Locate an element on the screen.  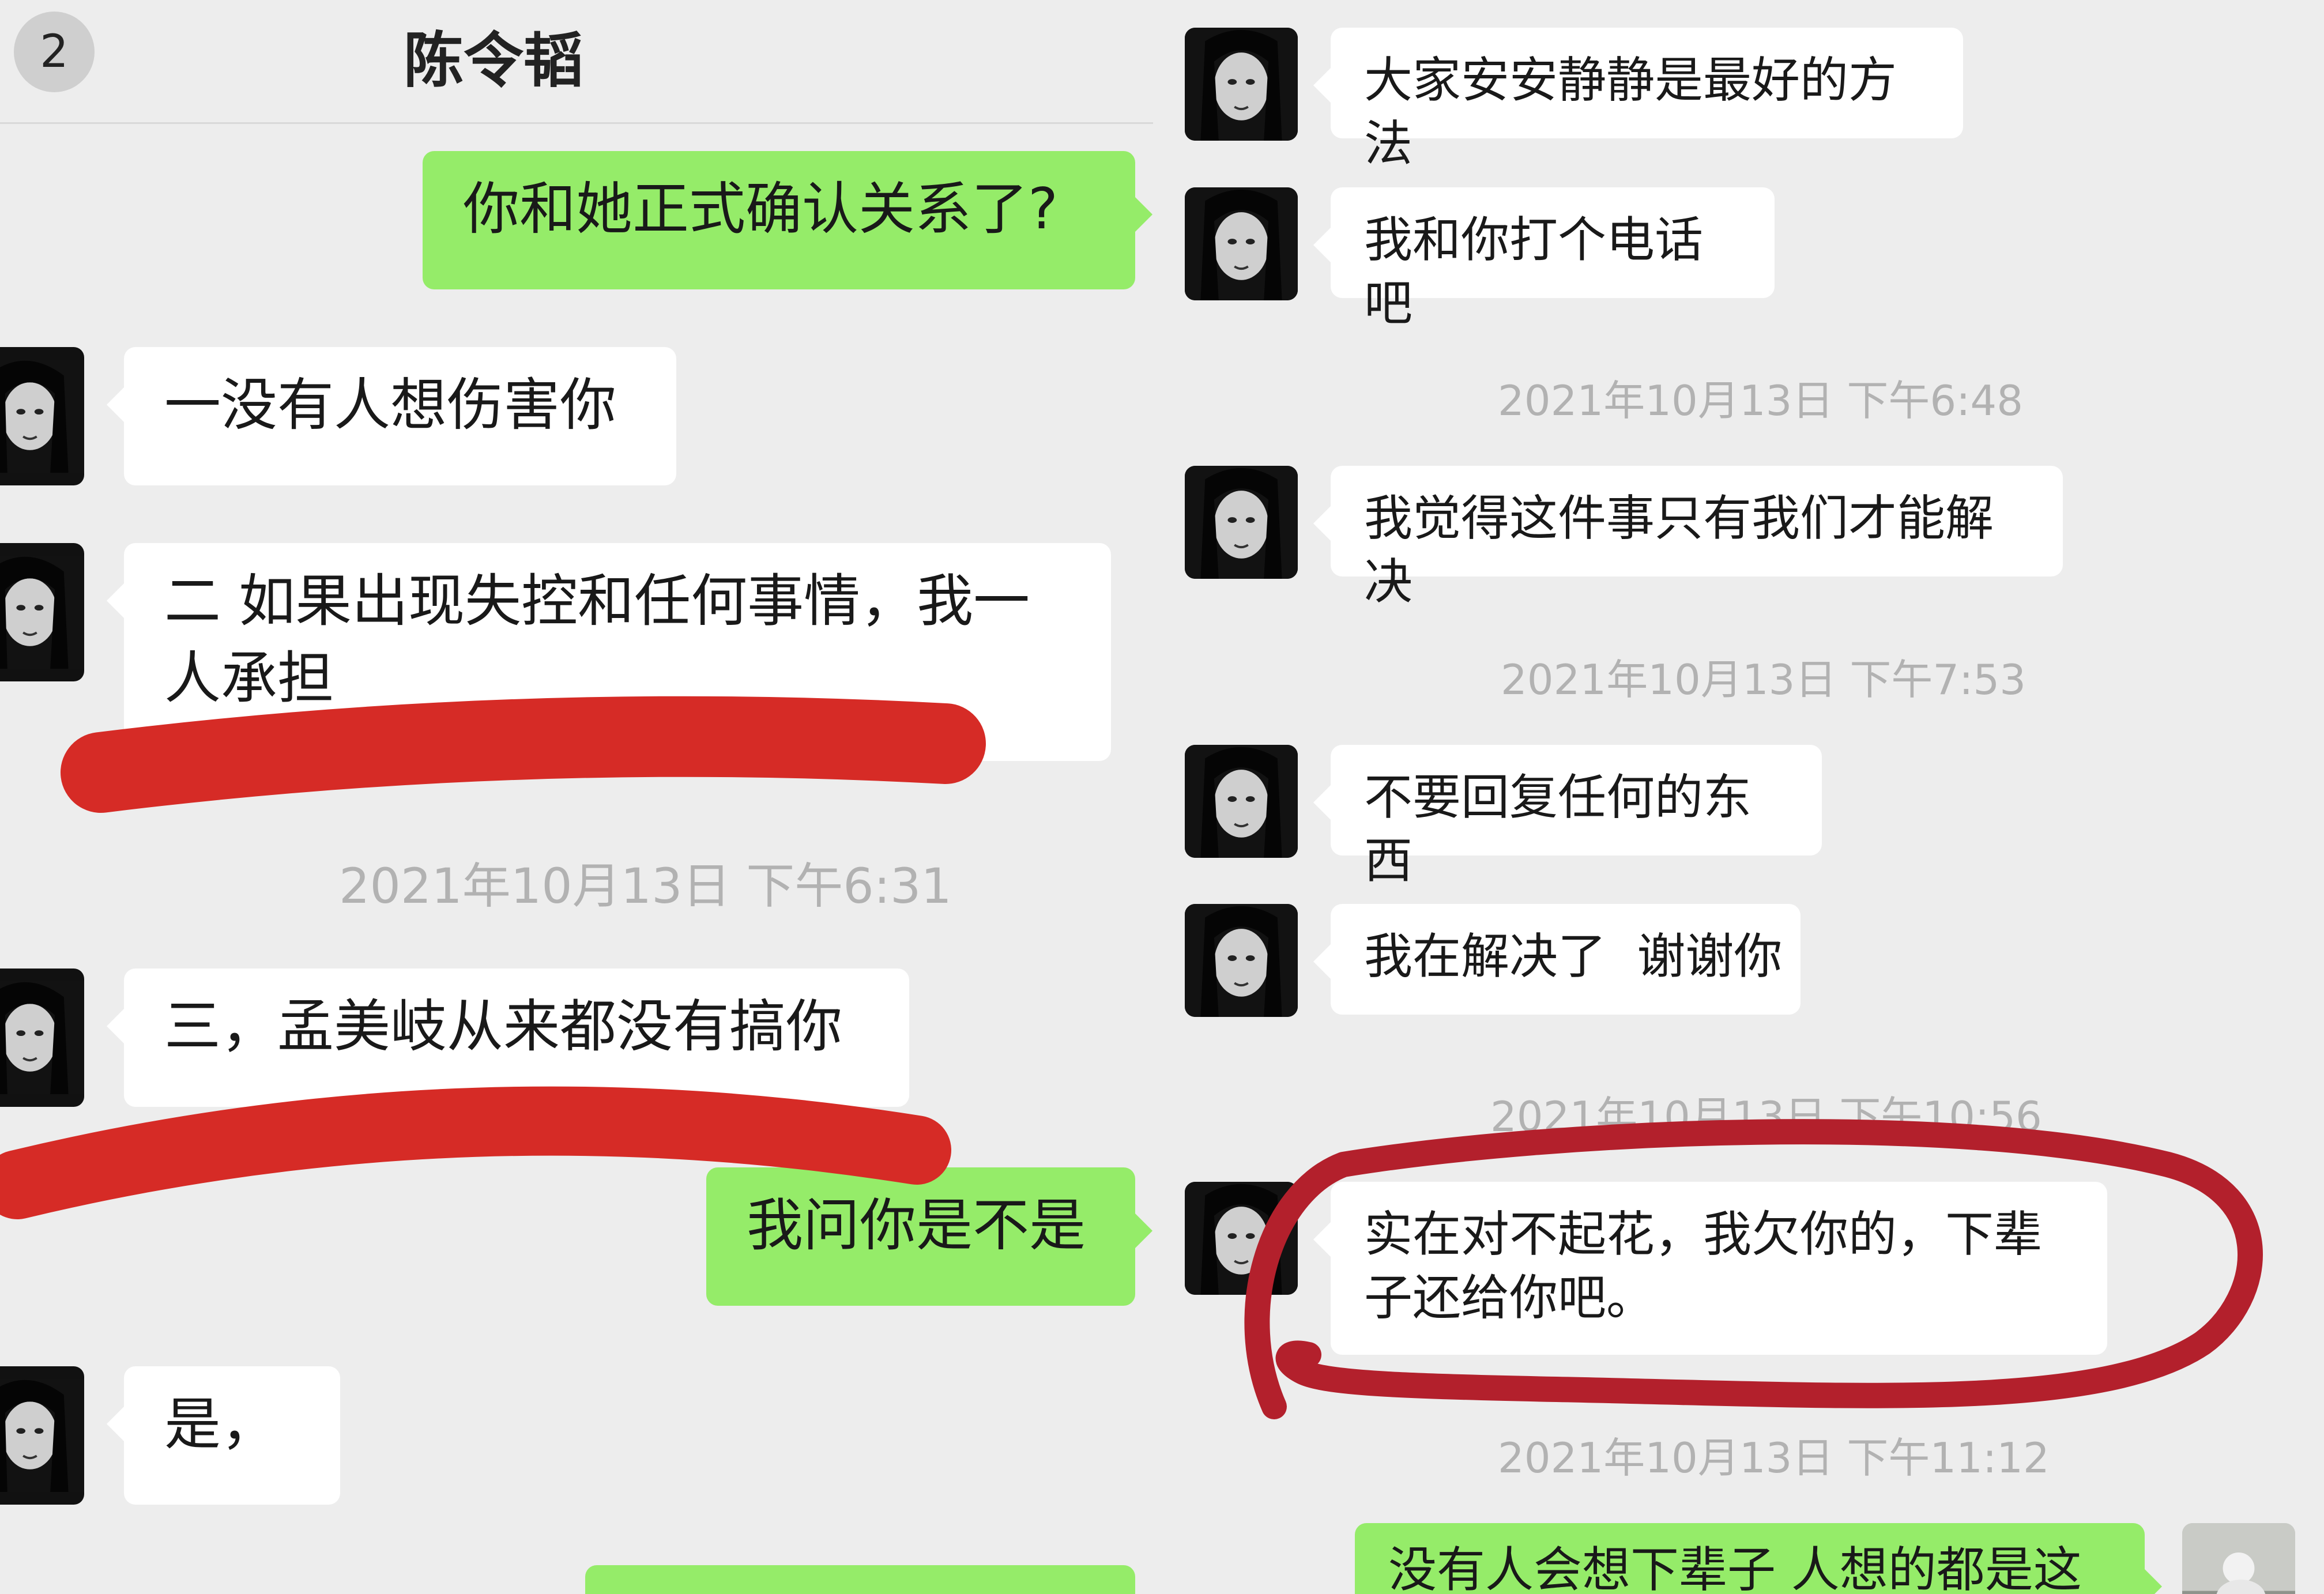
message-bubble-incoming: 我和你打个电话吧 is located at coordinates (1544, 259).